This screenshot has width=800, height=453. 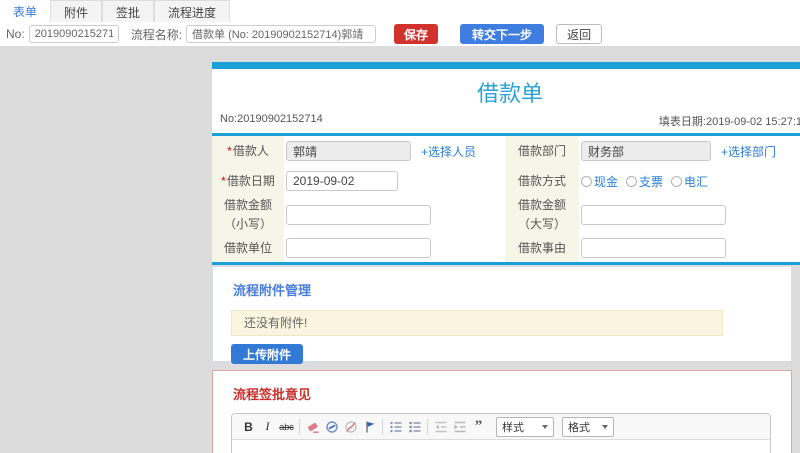 I want to click on department-cell: +选择部门, so click(x=689, y=151).